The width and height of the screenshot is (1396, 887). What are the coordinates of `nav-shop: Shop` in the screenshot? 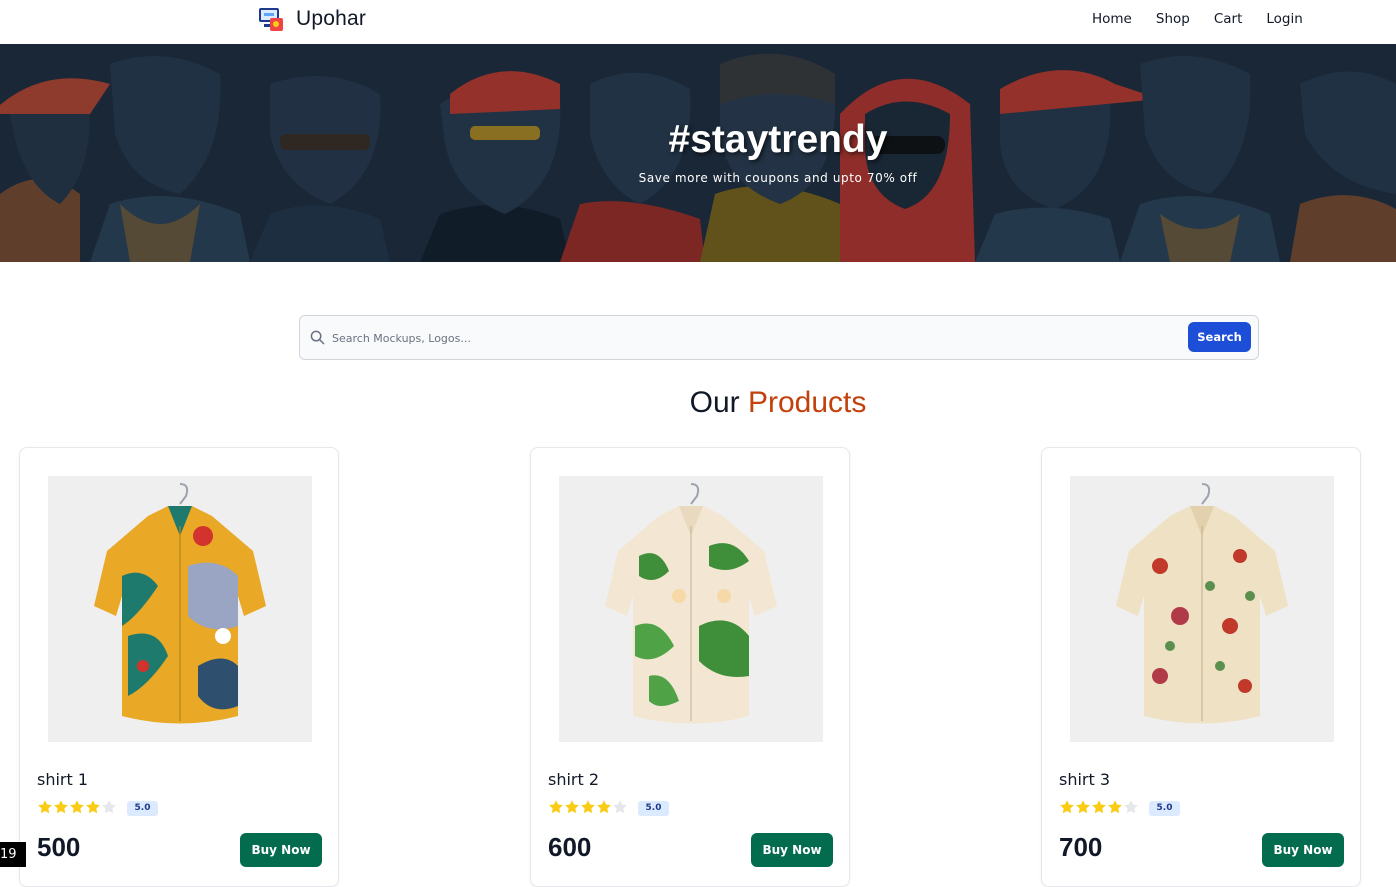 It's located at (1173, 19).